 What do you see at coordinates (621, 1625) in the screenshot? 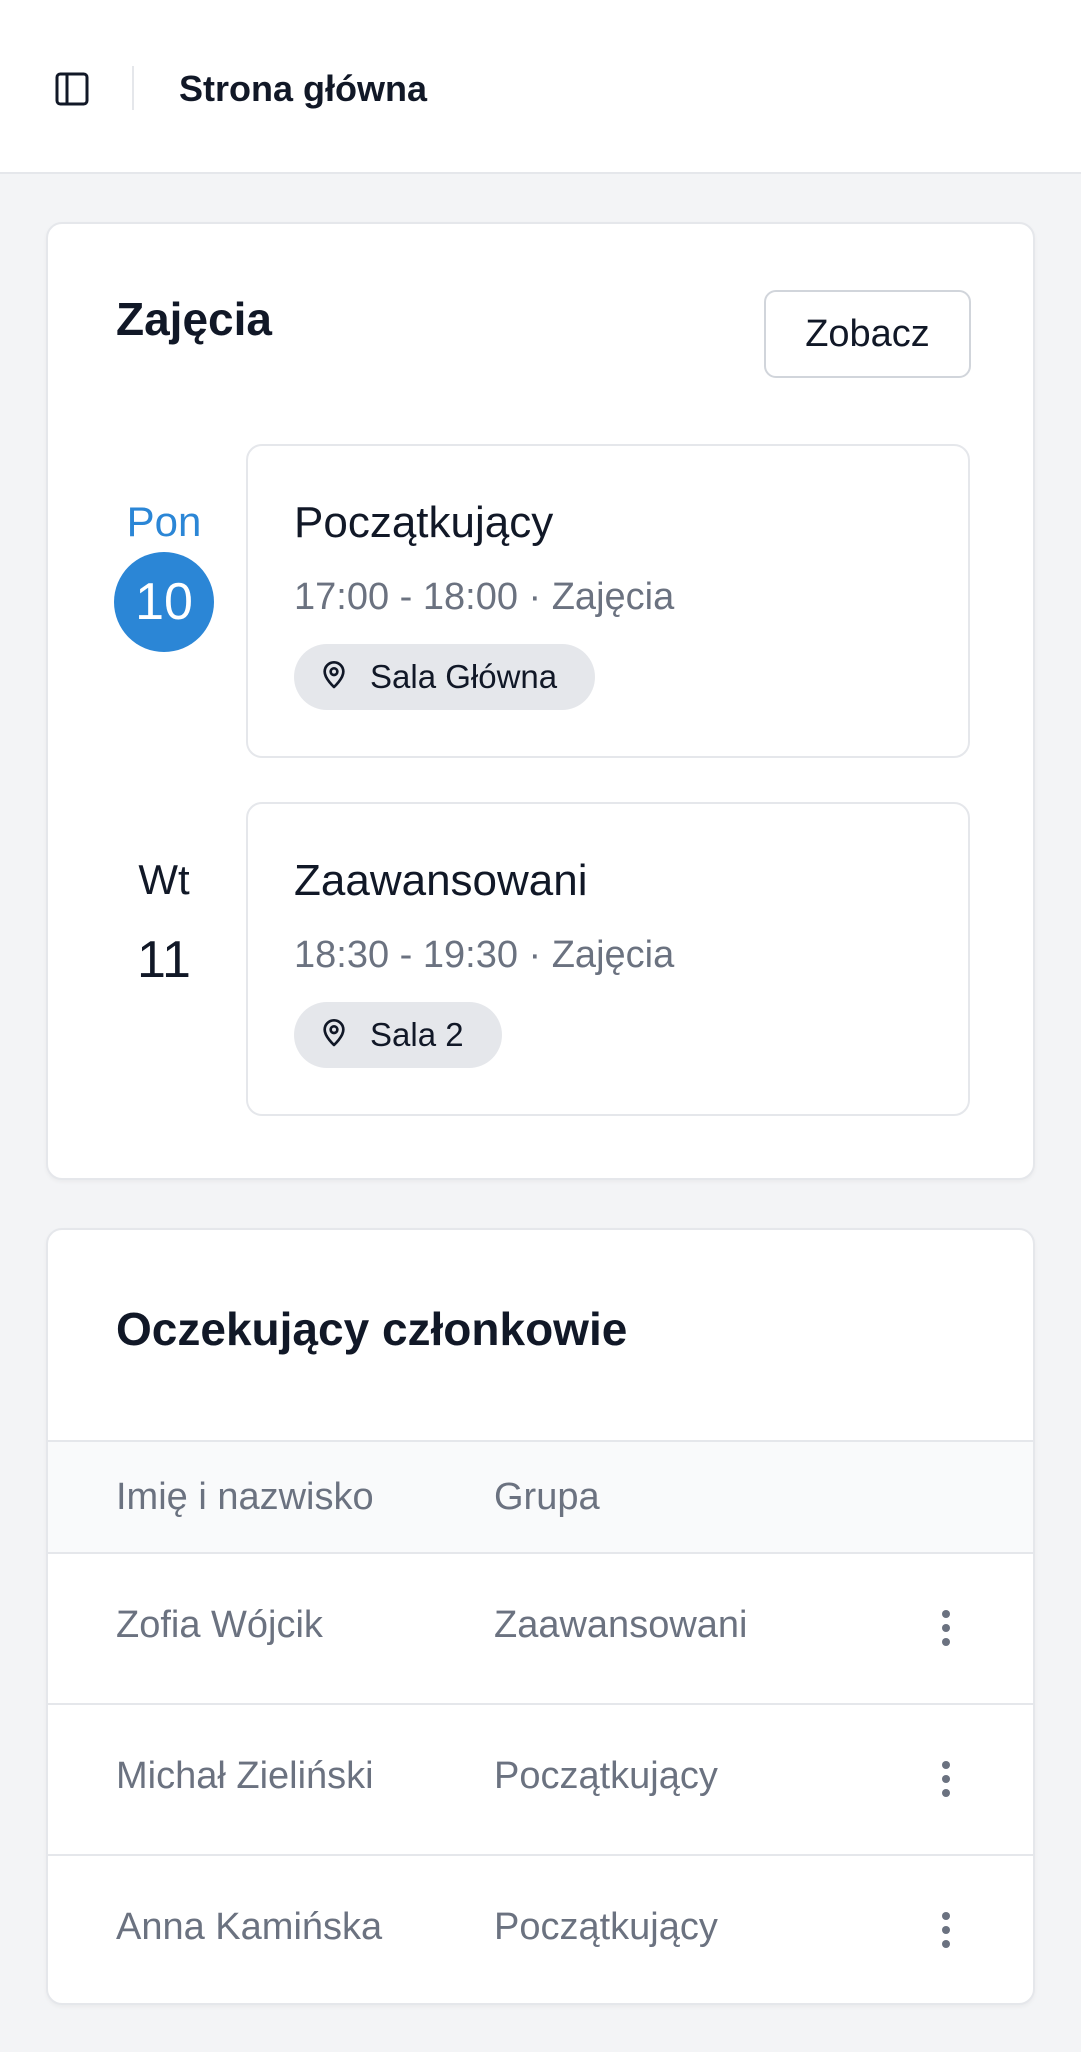
I see `member-group: Zaawansowani` at bounding box center [621, 1625].